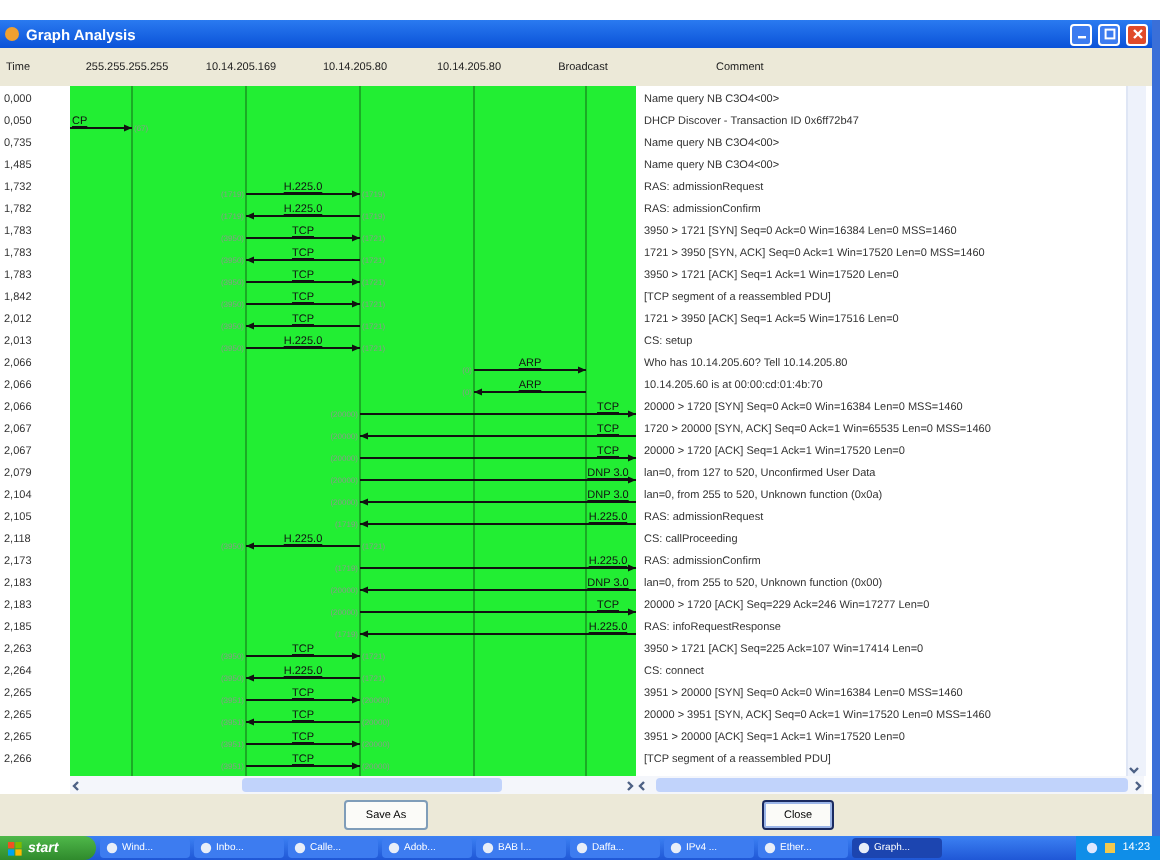 The image size is (1160, 860). Describe the element at coordinates (1134, 769) in the screenshot. I see `scroll-down-icon` at that location.